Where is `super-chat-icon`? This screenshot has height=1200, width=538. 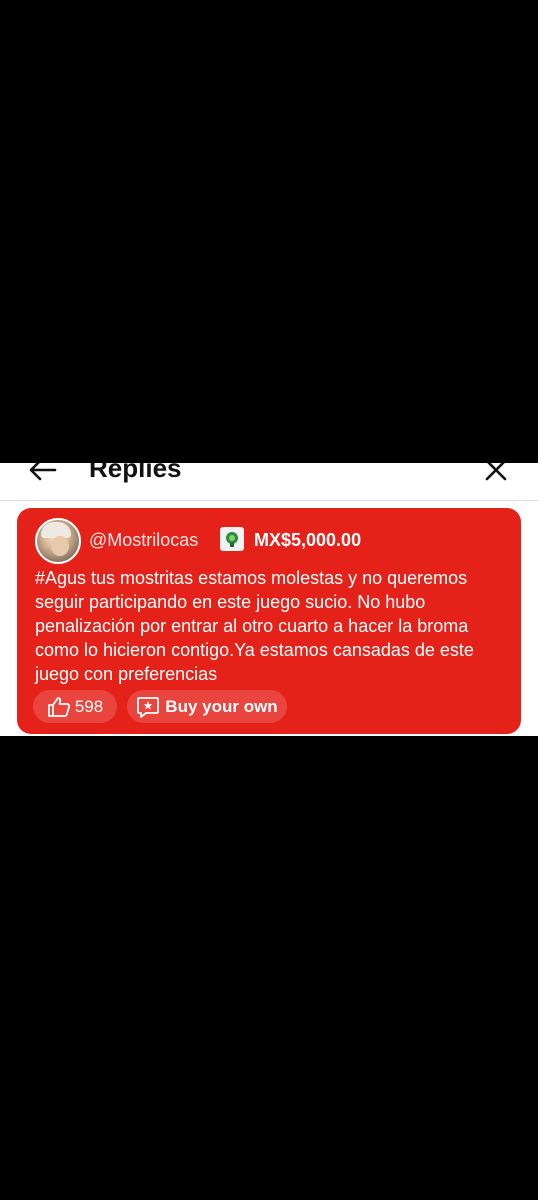 super-chat-icon is located at coordinates (148, 707).